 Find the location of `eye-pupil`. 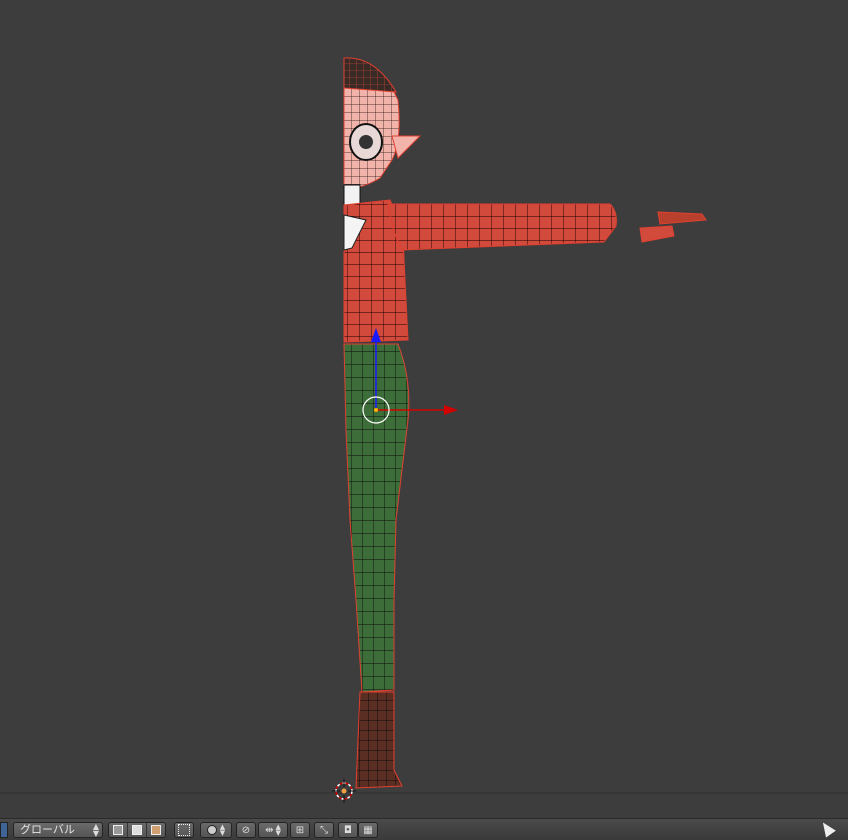

eye-pupil is located at coordinates (366, 142).